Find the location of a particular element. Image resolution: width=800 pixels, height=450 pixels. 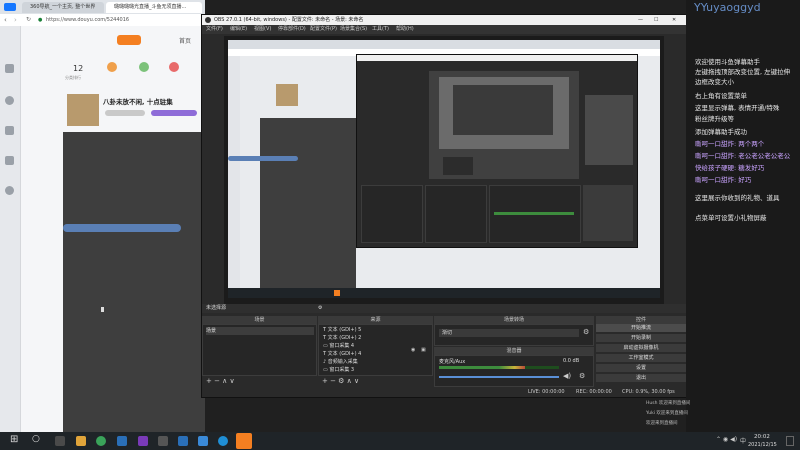

share-icon is located at coordinates (174, 67).